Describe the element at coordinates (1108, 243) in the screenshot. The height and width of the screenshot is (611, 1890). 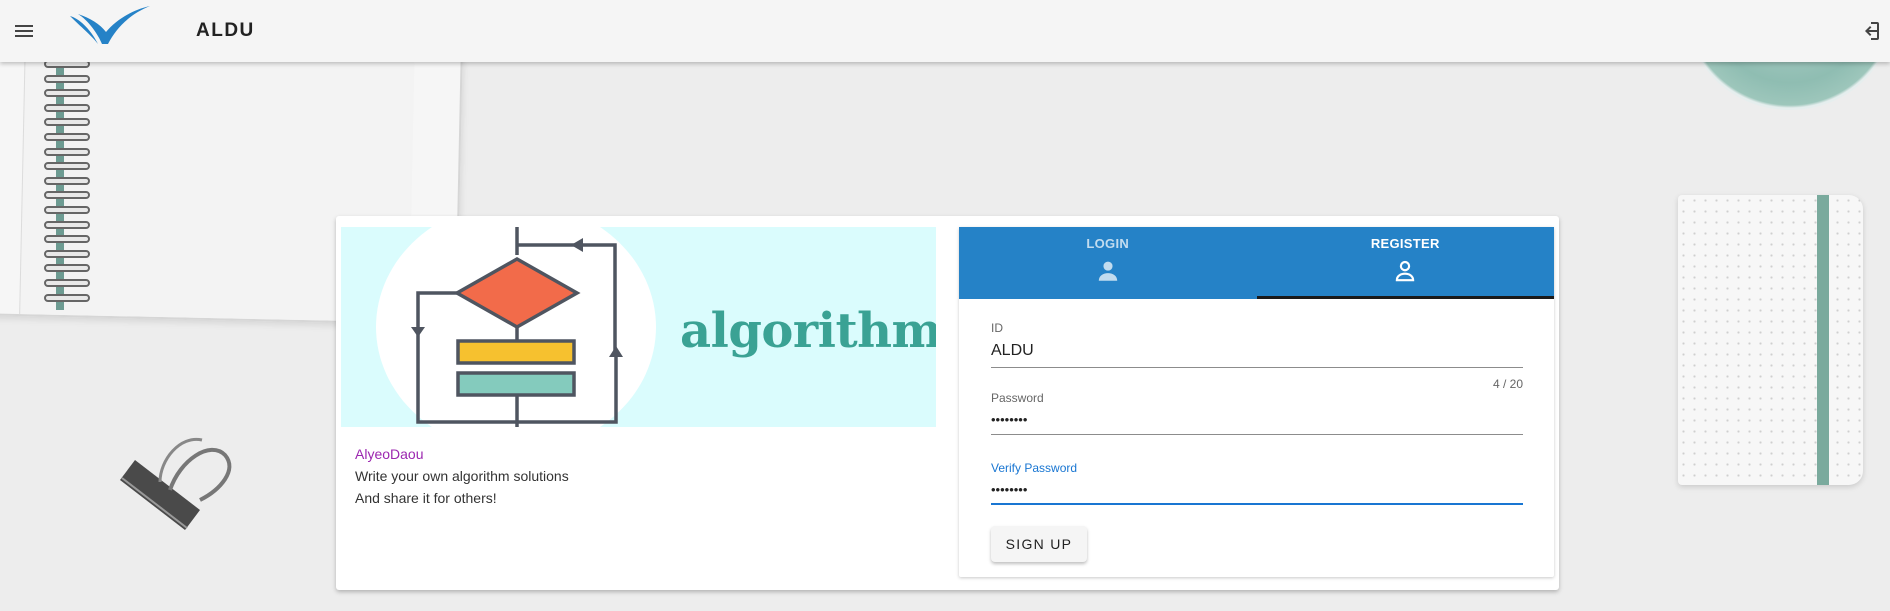
I see `tab-login-label: LOGIN` at that location.